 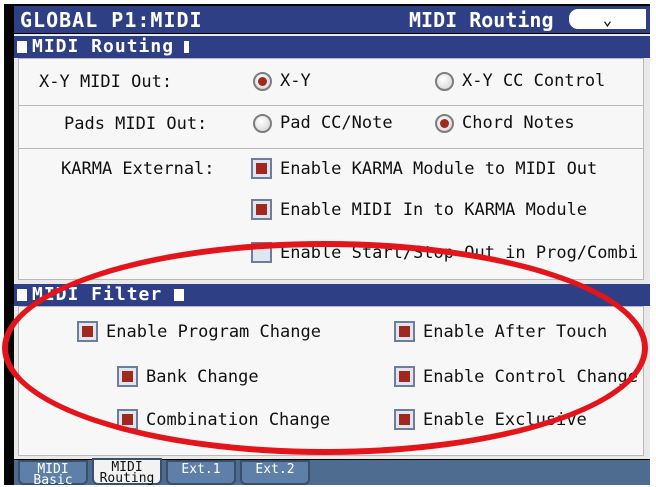 I want to click on filter-bank-change: Bank Change, so click(x=188, y=376).